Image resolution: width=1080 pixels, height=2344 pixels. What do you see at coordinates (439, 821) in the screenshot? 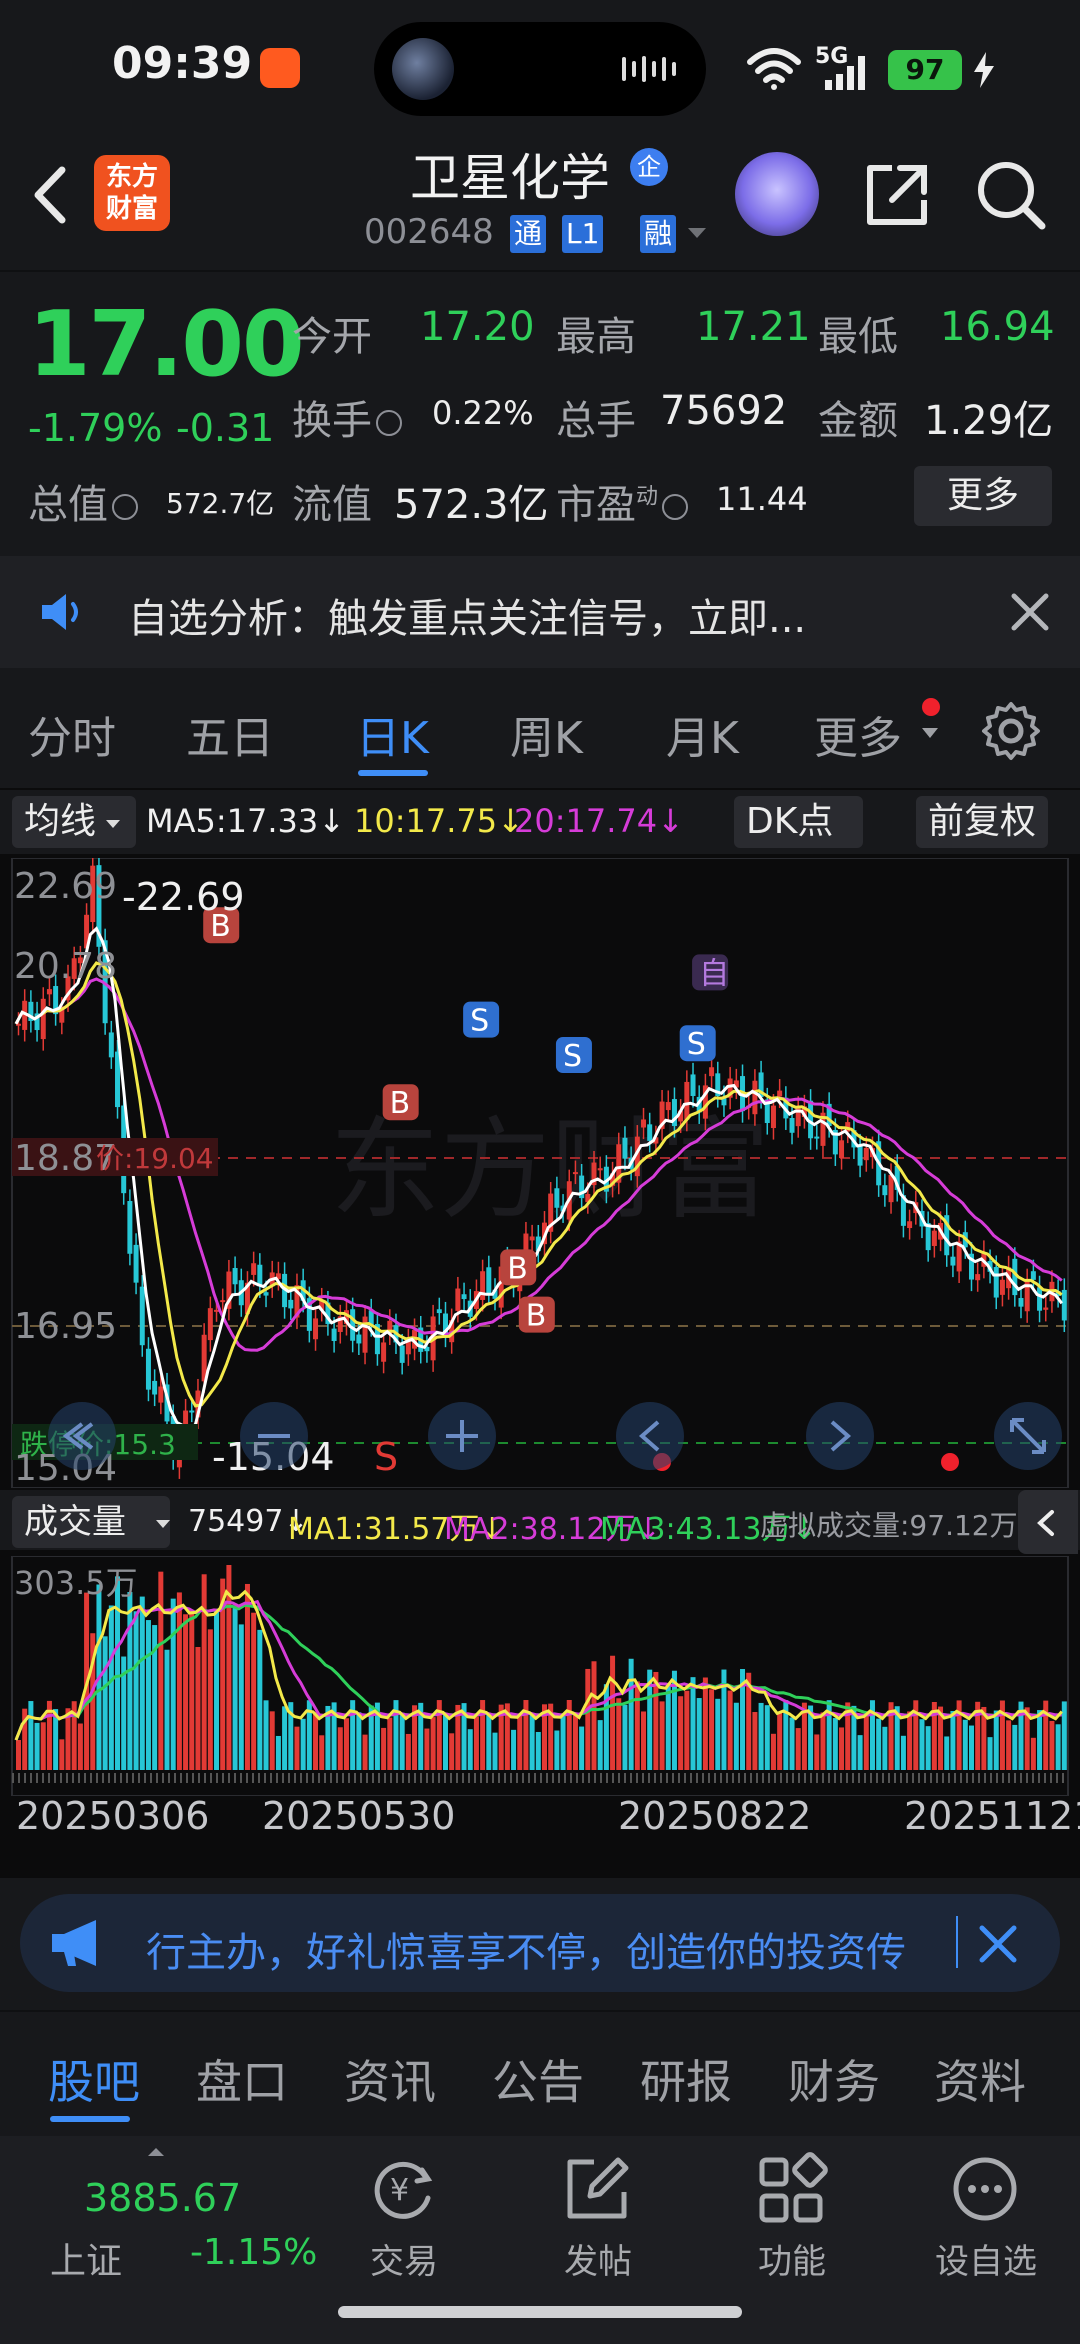
I see `ma10-value: 10:17.75↓` at bounding box center [439, 821].